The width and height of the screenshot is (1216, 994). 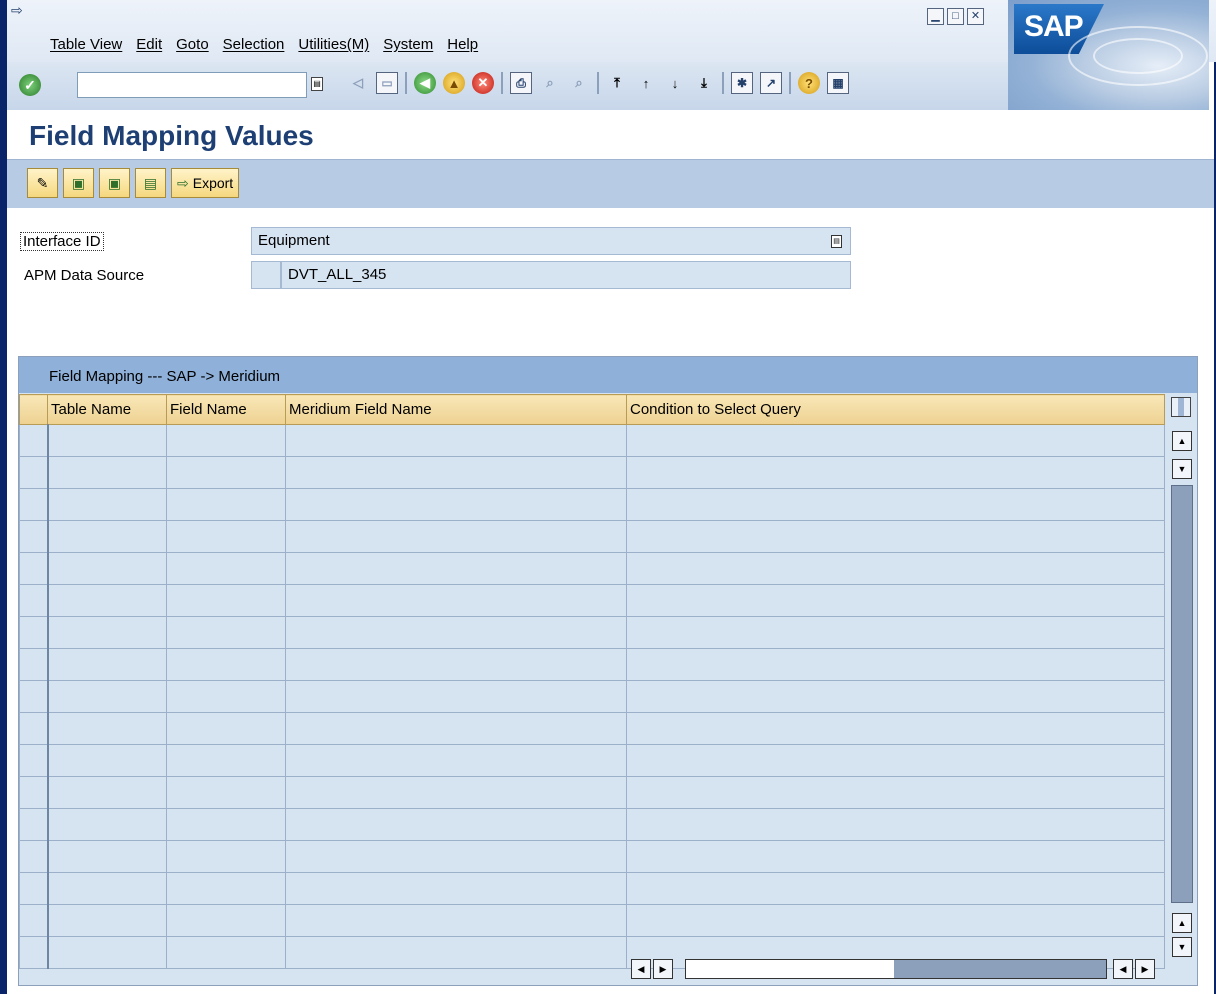 What do you see at coordinates (192, 85) in the screenshot?
I see `command-field` at bounding box center [192, 85].